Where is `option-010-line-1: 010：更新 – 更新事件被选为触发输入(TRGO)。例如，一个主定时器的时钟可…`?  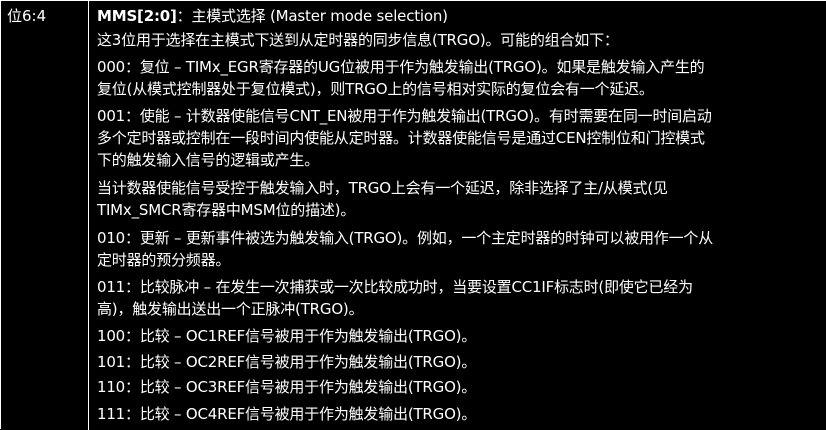
option-010-line-1: 010：更新 – 更新事件被选为触发输入(TRGO)。例如，一个主定时器的时钟可… is located at coordinates (405, 238).